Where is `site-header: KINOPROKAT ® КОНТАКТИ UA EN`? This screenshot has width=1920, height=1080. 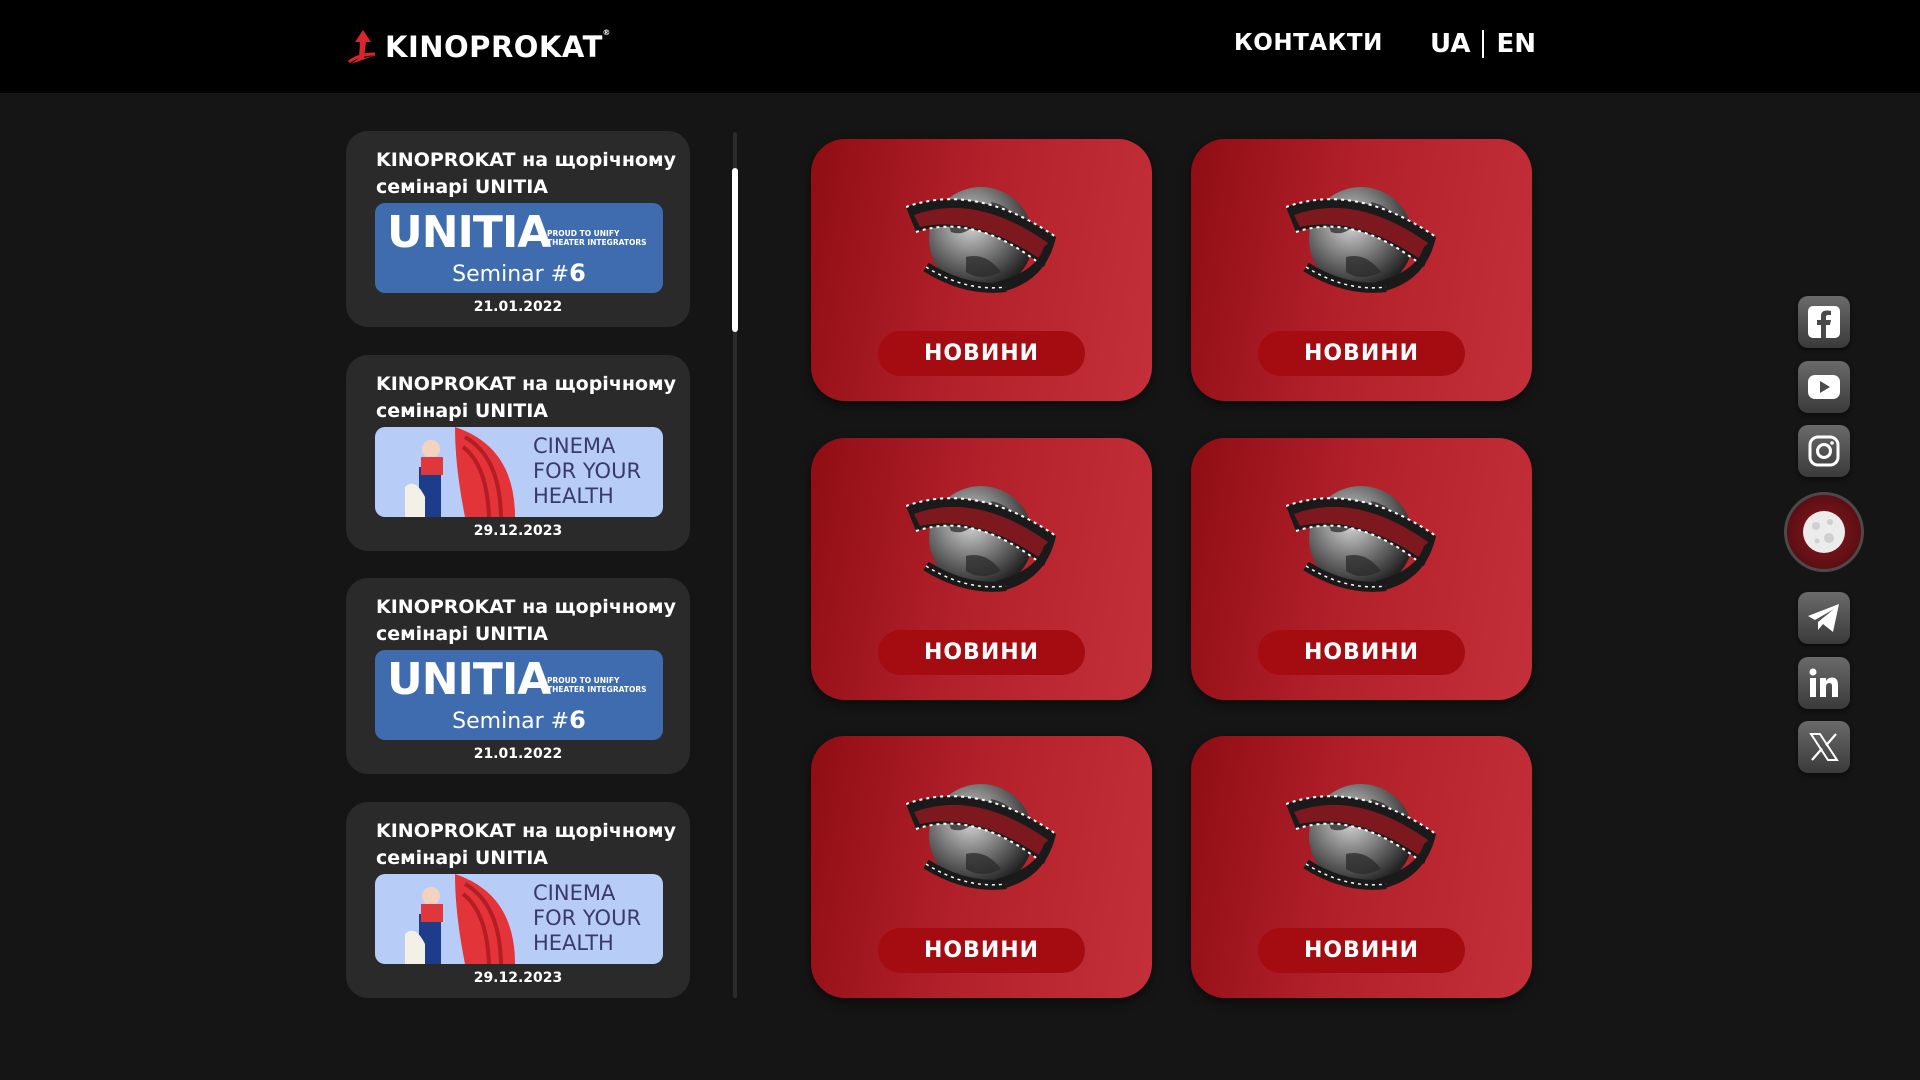 site-header: KINOPROKAT ® КОНТАКТИ UA EN is located at coordinates (960, 46).